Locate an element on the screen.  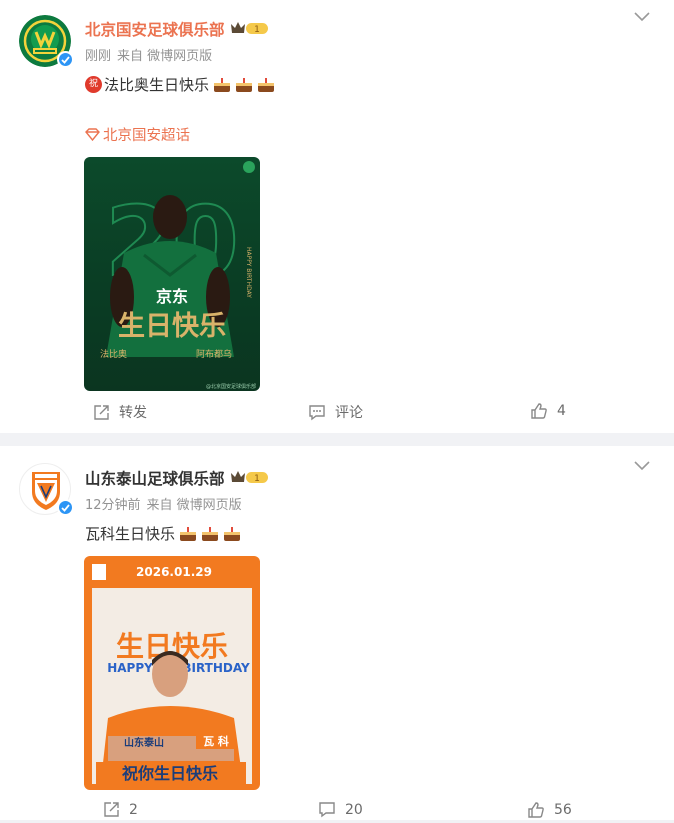
poster-title: 生日快乐 is located at coordinates (172, 326).